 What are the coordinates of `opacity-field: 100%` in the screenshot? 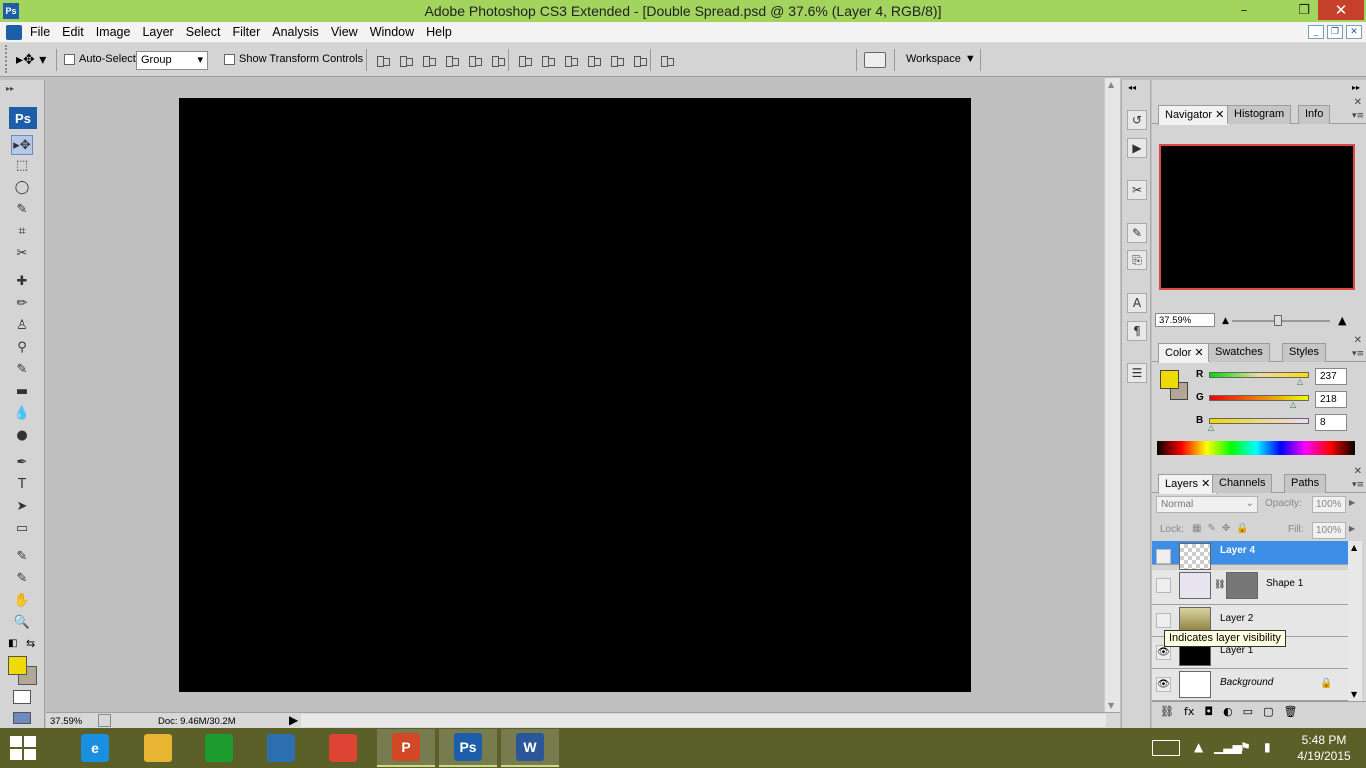 It's located at (1329, 504).